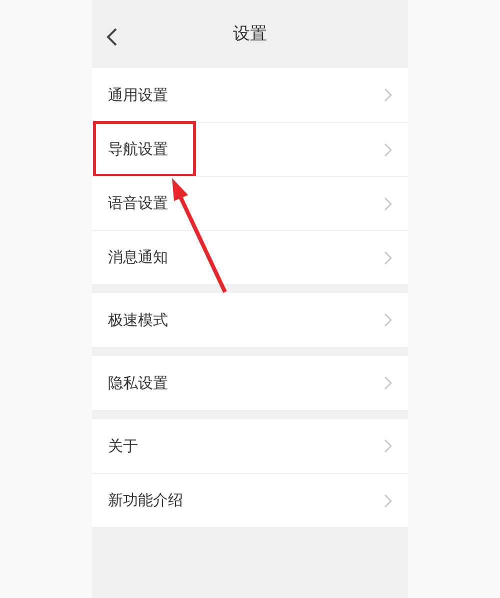 The width and height of the screenshot is (500, 598). Describe the element at coordinates (138, 383) in the screenshot. I see `row-label: 隐私设置` at that location.